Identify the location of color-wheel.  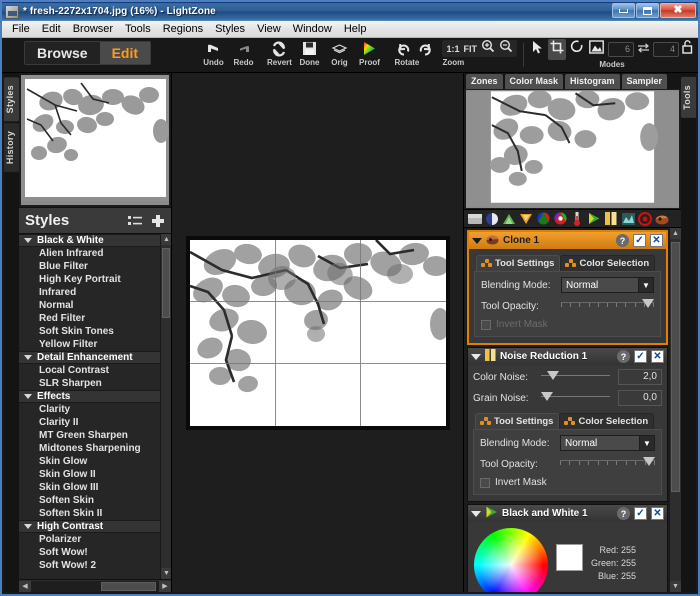
(511, 560).